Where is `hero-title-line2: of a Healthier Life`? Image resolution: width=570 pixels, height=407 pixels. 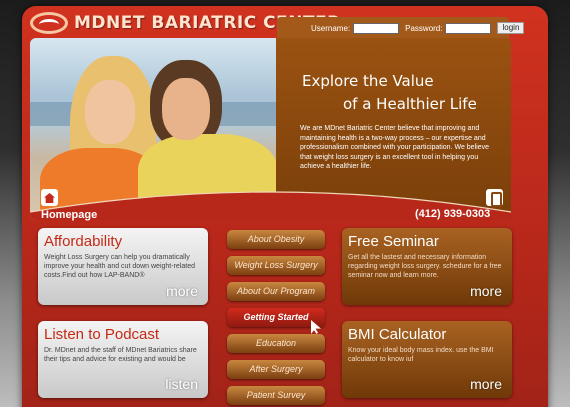 hero-title-line2: of a Healthier Life is located at coordinates (410, 104).